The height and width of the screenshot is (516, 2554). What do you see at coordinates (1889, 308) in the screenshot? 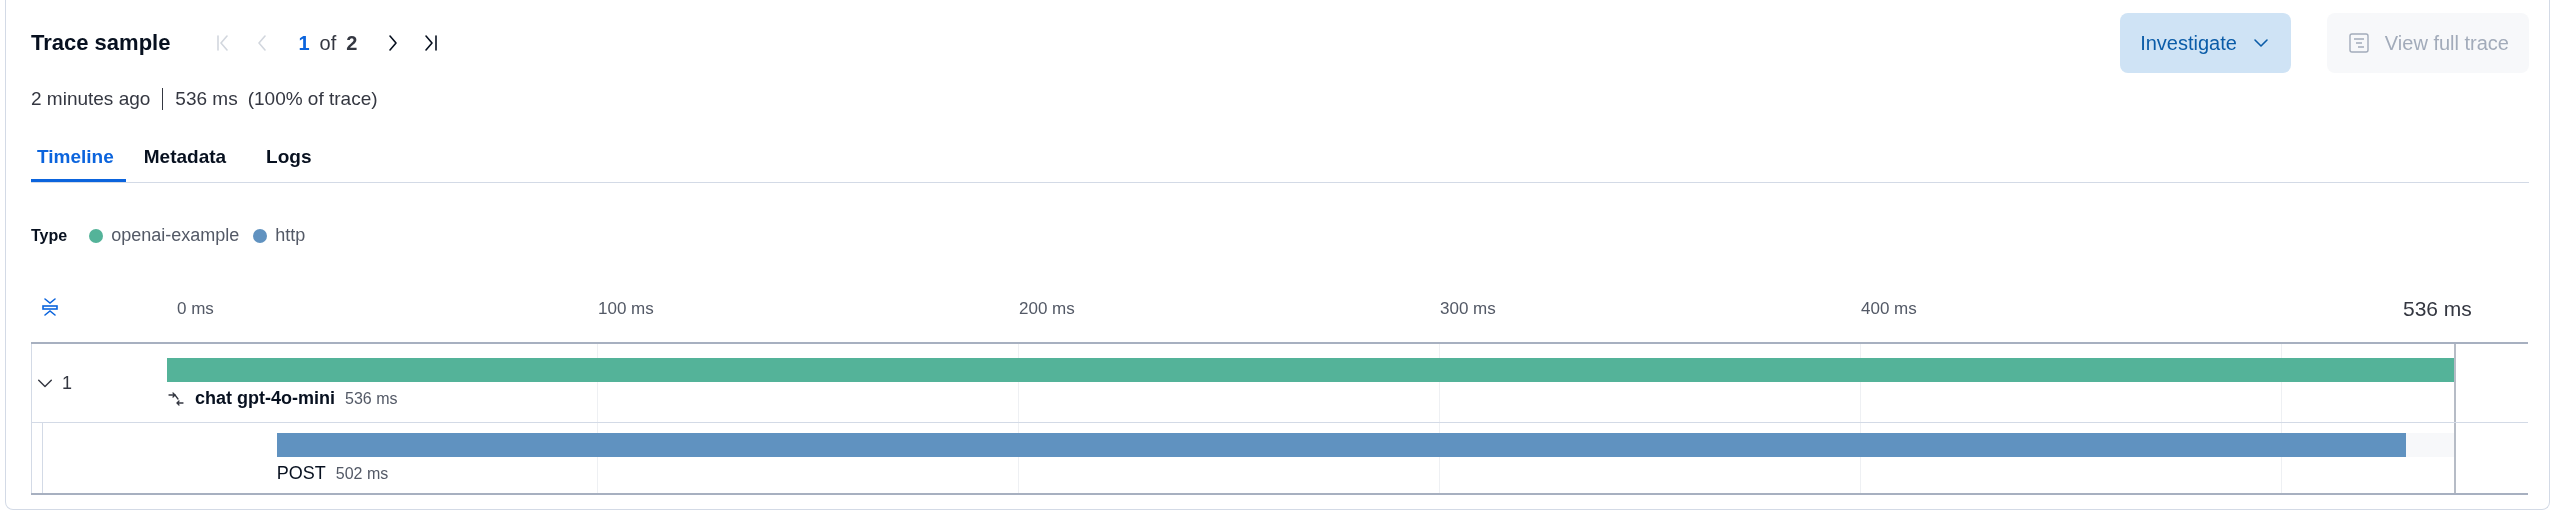
I see `axis-tick-label: 400 ms` at bounding box center [1889, 308].